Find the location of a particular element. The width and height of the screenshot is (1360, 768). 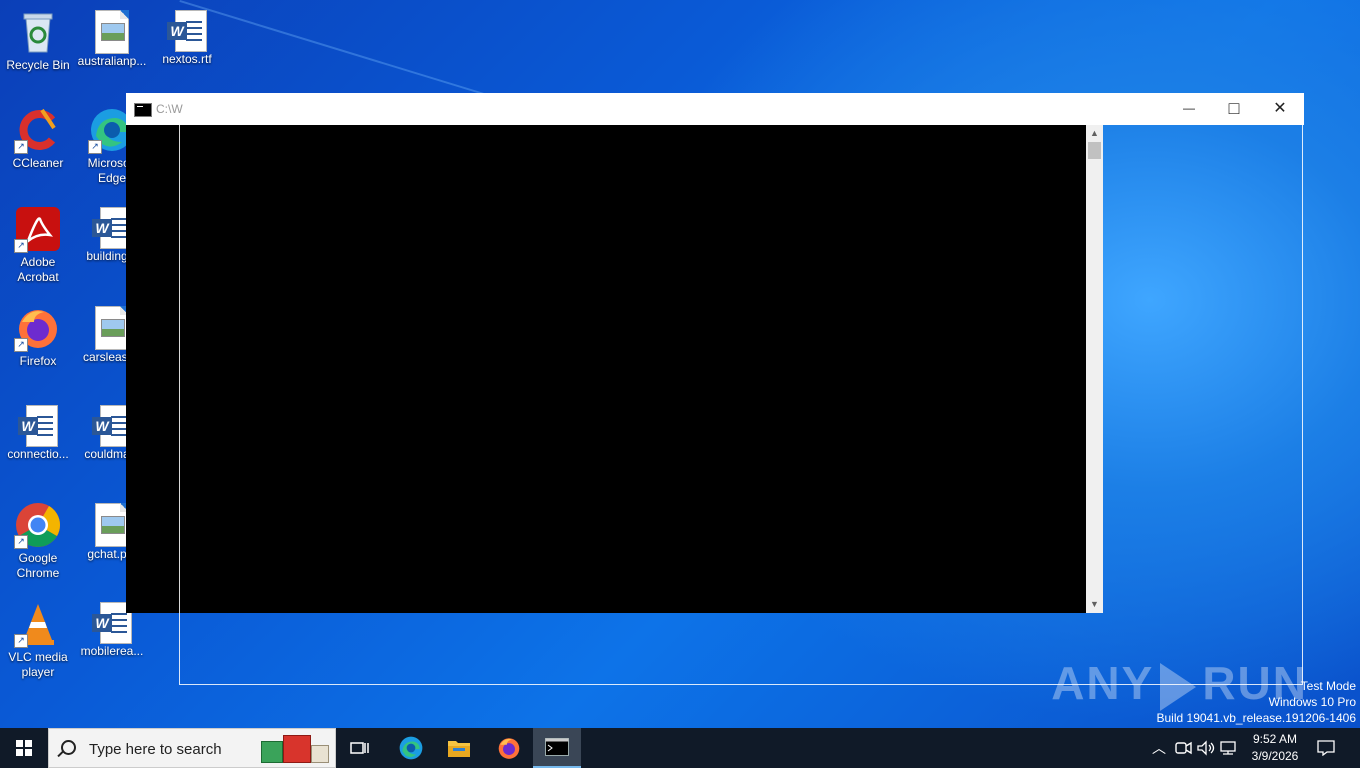

close-button: ✕ is located at coordinates (1280, 108).